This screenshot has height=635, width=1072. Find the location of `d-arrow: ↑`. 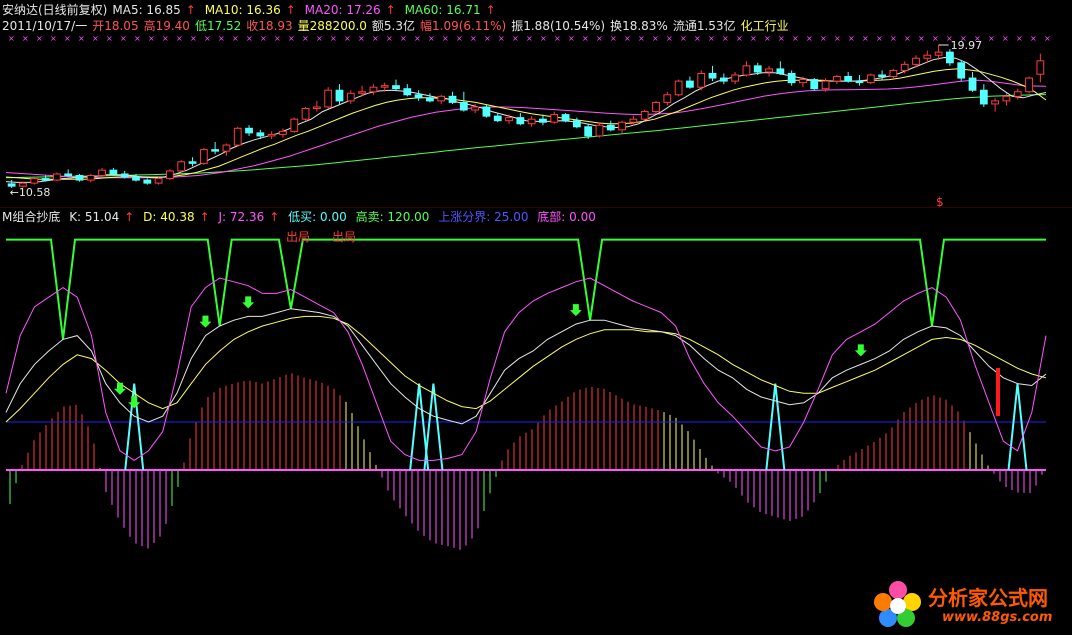

d-arrow: ↑ is located at coordinates (204, 217).